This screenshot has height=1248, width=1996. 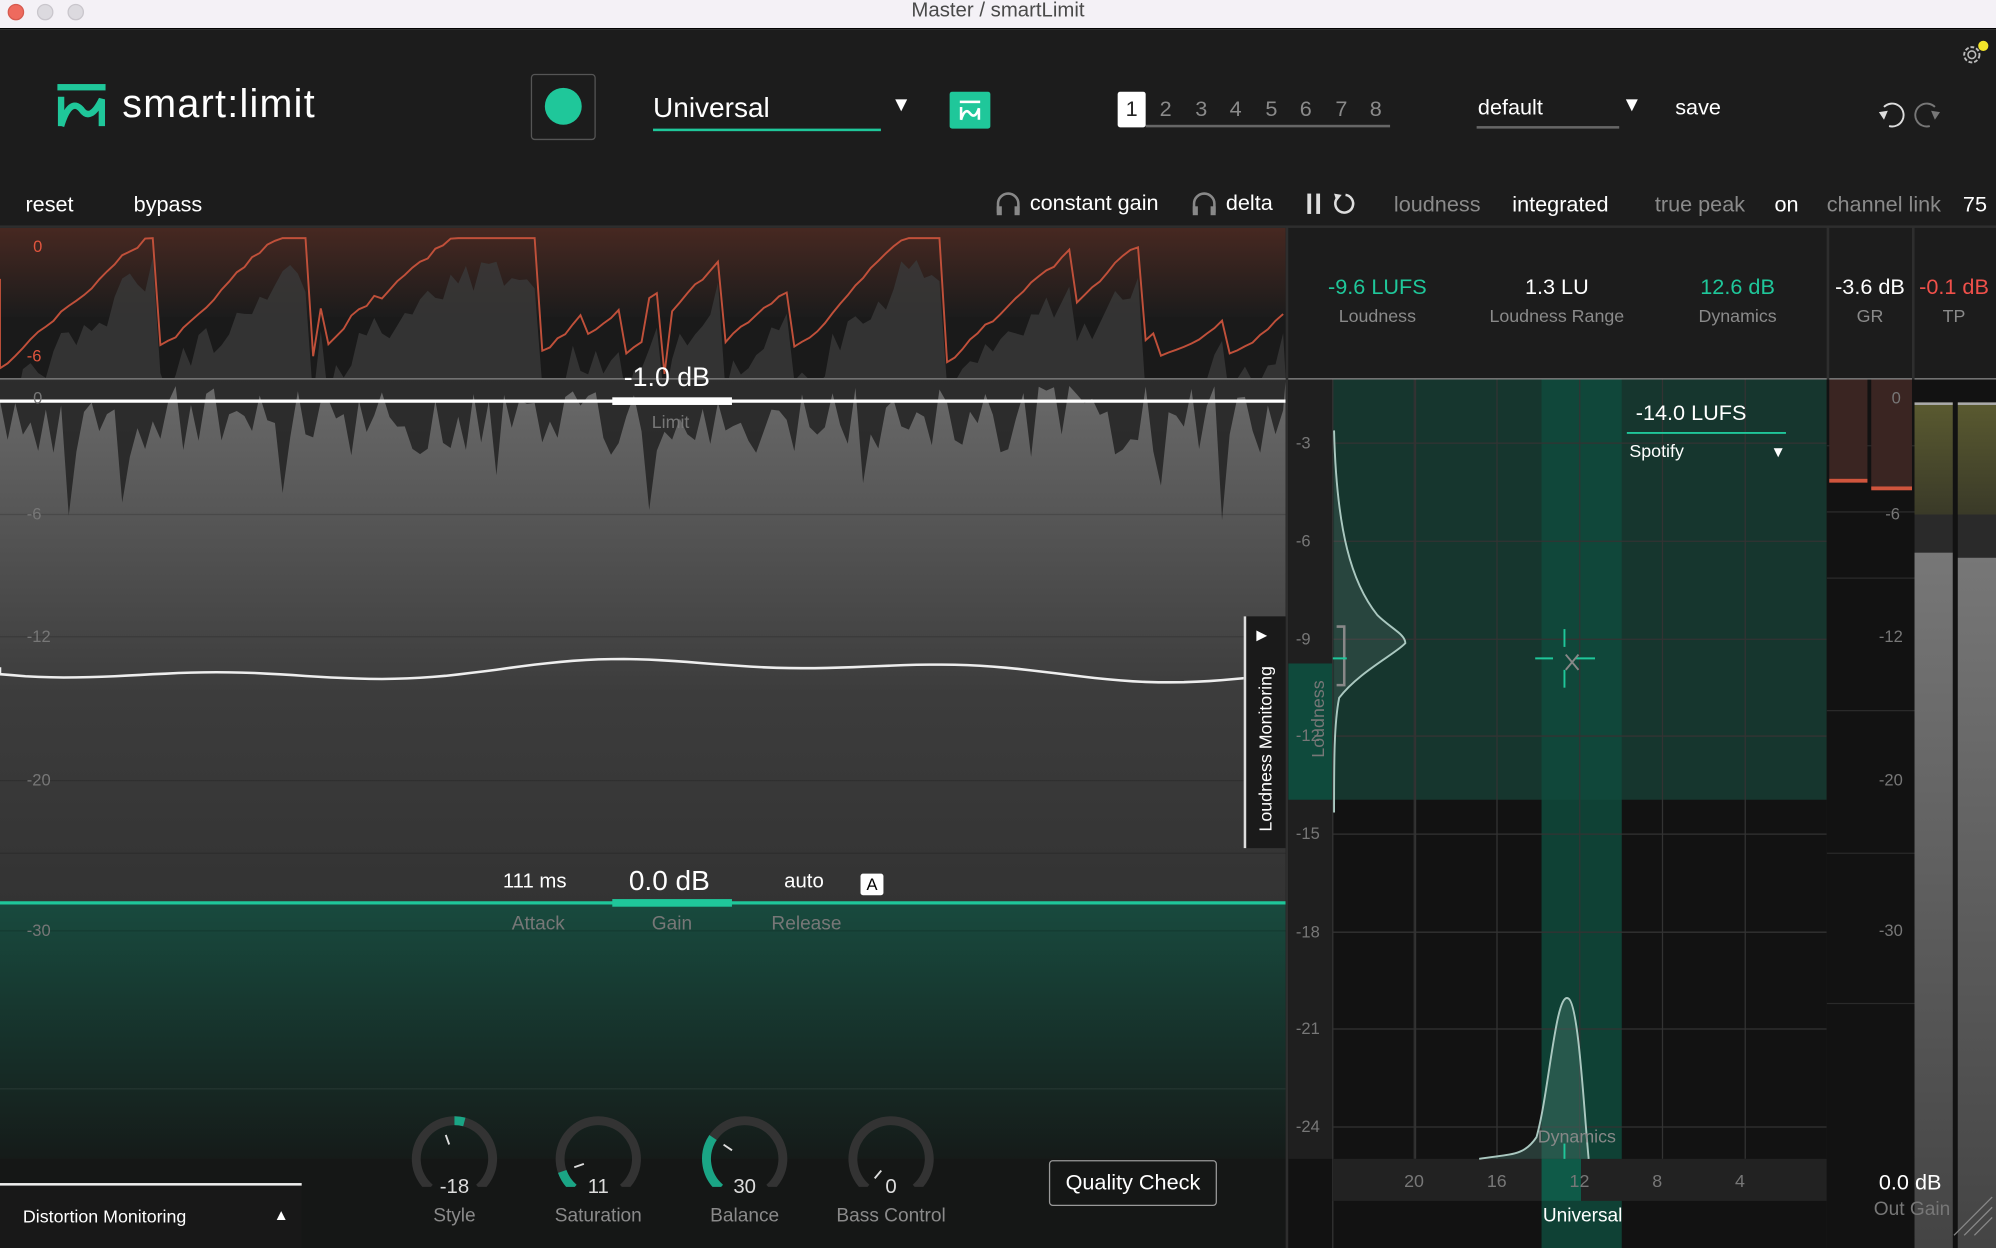 I want to click on title-bar: Master / smartLimit, so click(x=998, y=15).